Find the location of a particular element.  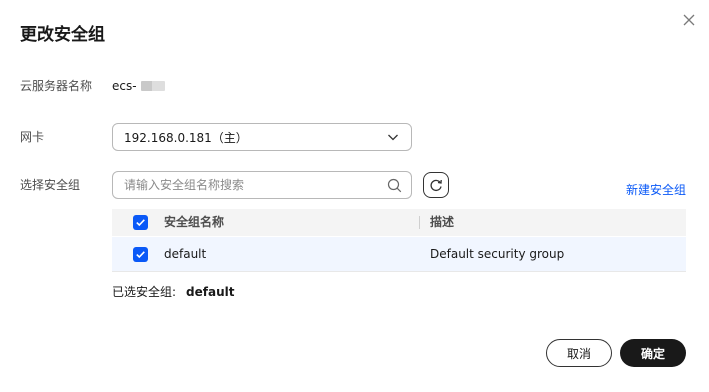

redacted-mask is located at coordinates (152, 86).